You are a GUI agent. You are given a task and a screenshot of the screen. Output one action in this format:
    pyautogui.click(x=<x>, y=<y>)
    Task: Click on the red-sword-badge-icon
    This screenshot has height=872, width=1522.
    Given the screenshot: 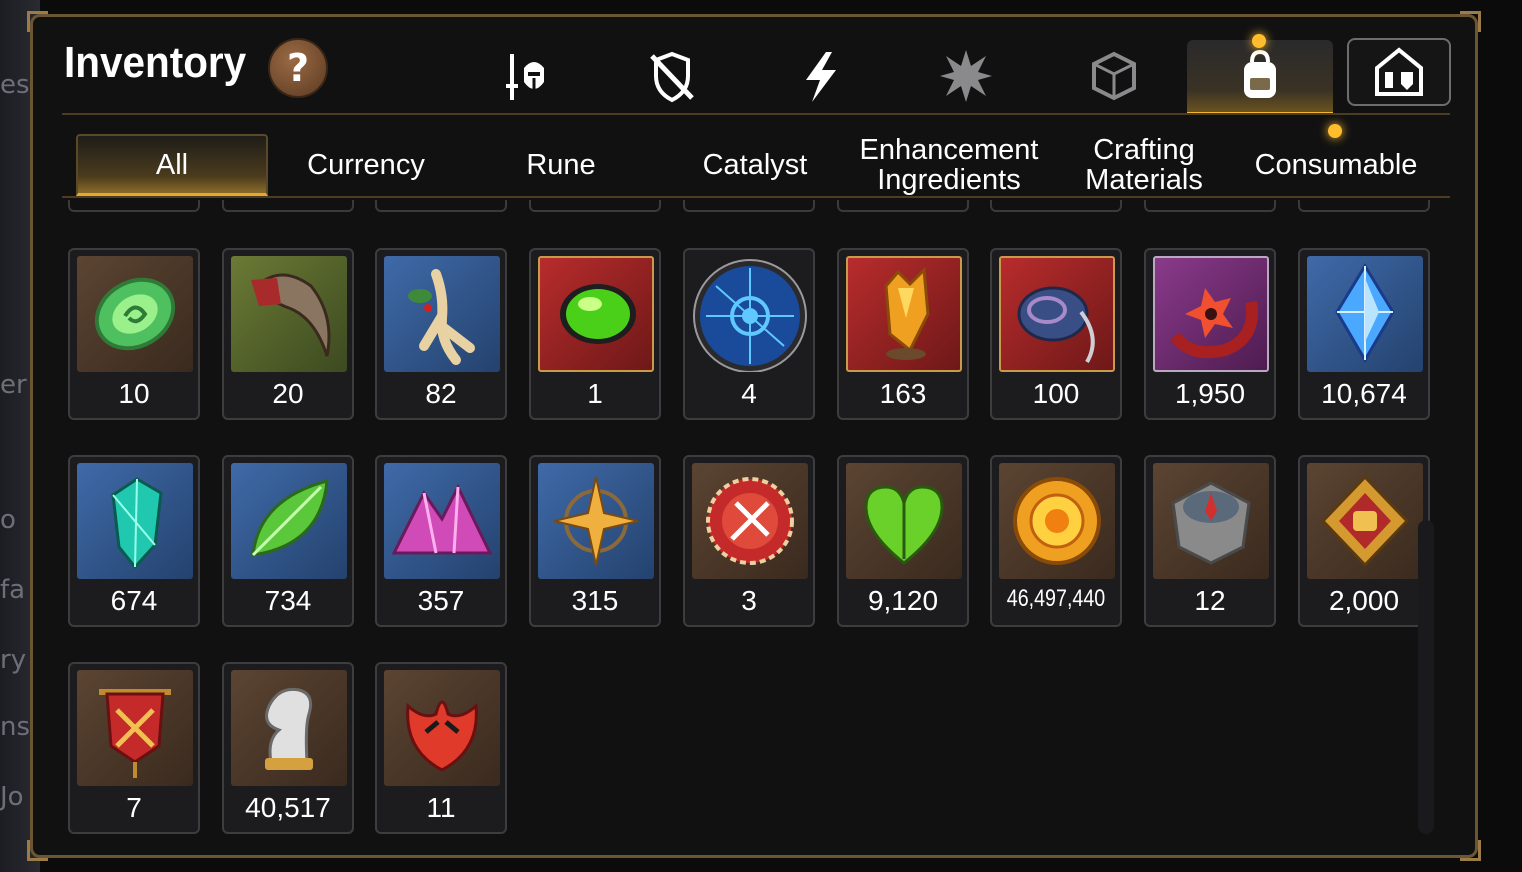 What is the action you would take?
    pyautogui.click(x=750, y=521)
    